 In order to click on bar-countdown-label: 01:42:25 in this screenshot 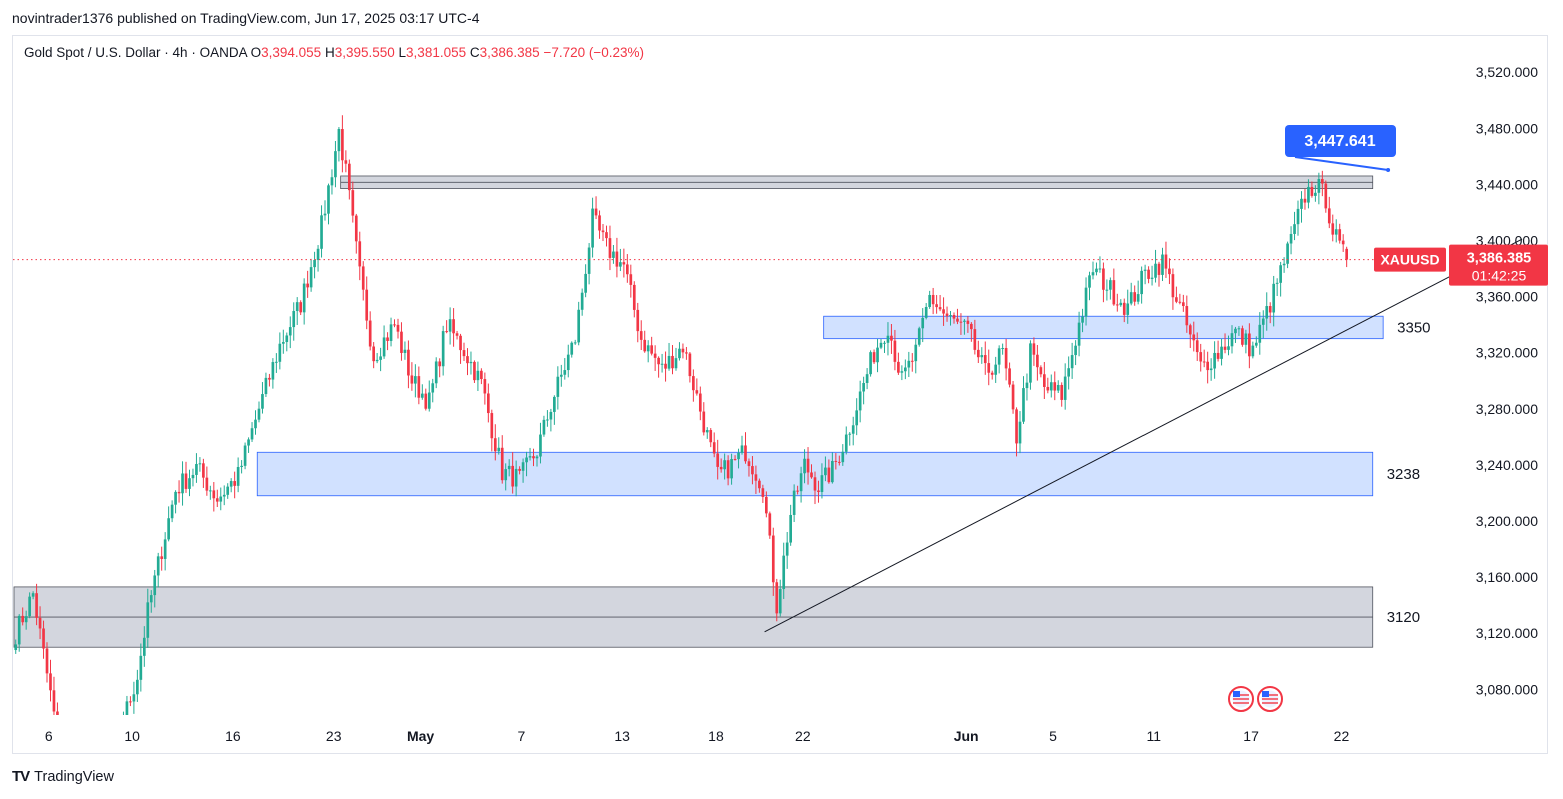, I will do `click(1499, 276)`.